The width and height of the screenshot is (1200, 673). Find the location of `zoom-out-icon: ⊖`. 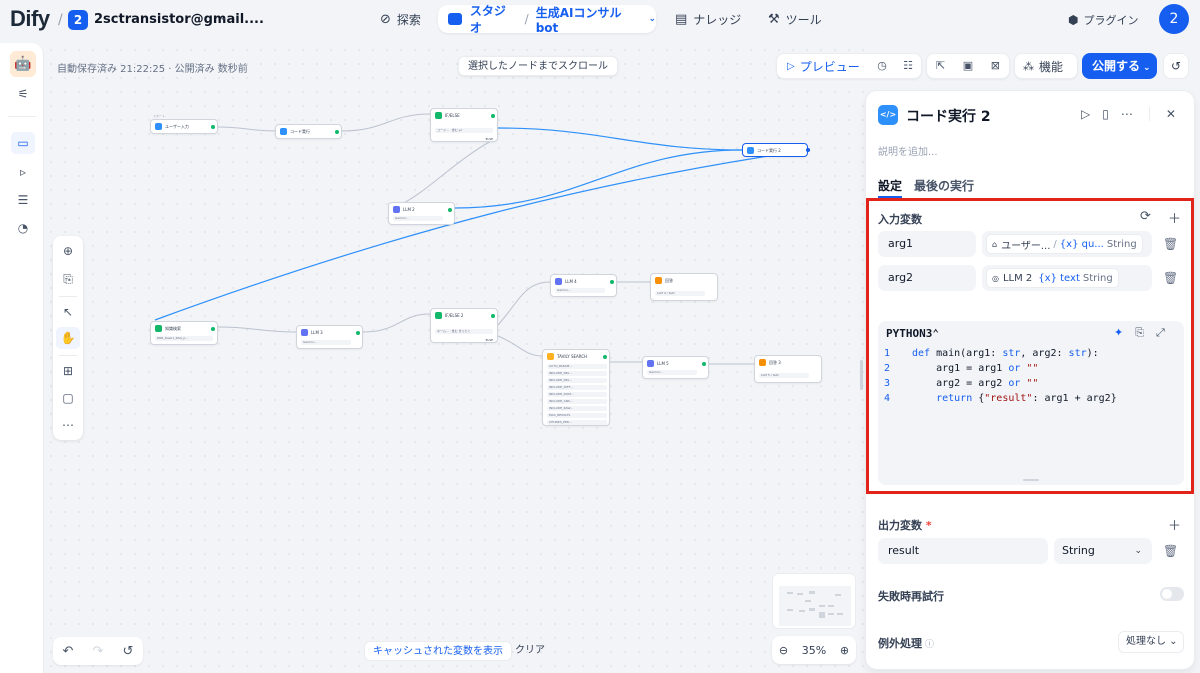

zoom-out-icon: ⊖ is located at coordinates (783, 650).